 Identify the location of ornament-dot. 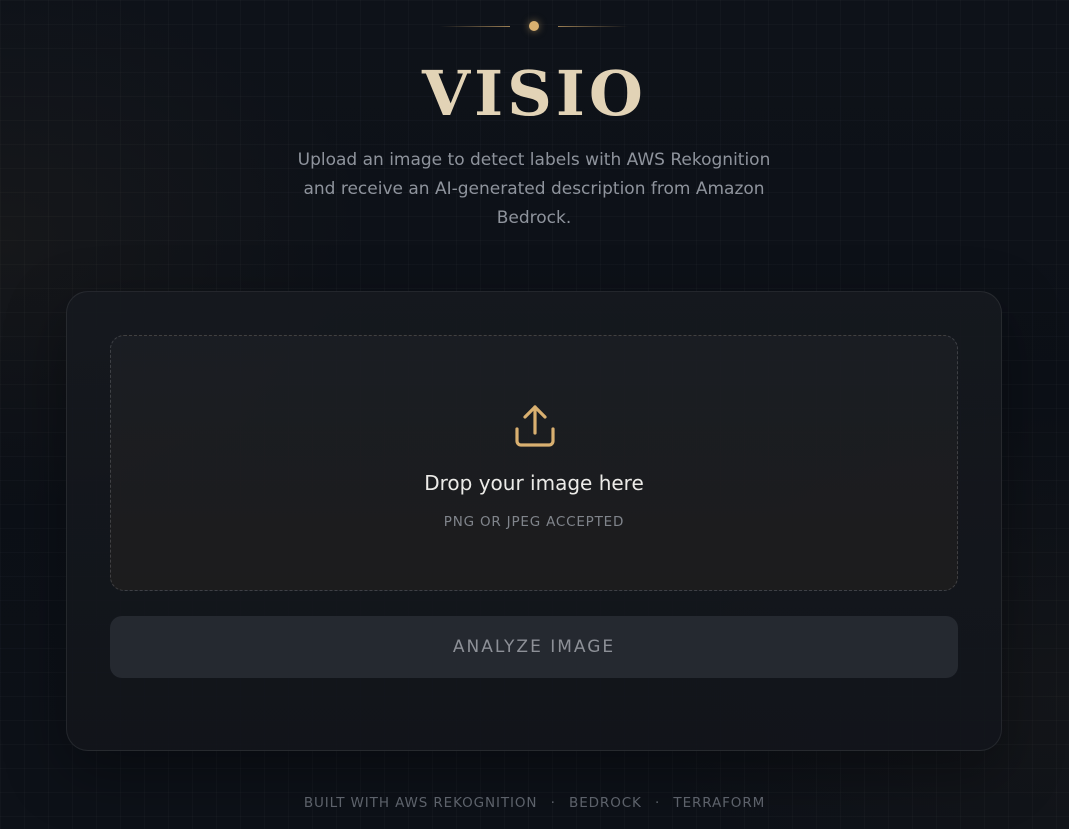
(534, 26).